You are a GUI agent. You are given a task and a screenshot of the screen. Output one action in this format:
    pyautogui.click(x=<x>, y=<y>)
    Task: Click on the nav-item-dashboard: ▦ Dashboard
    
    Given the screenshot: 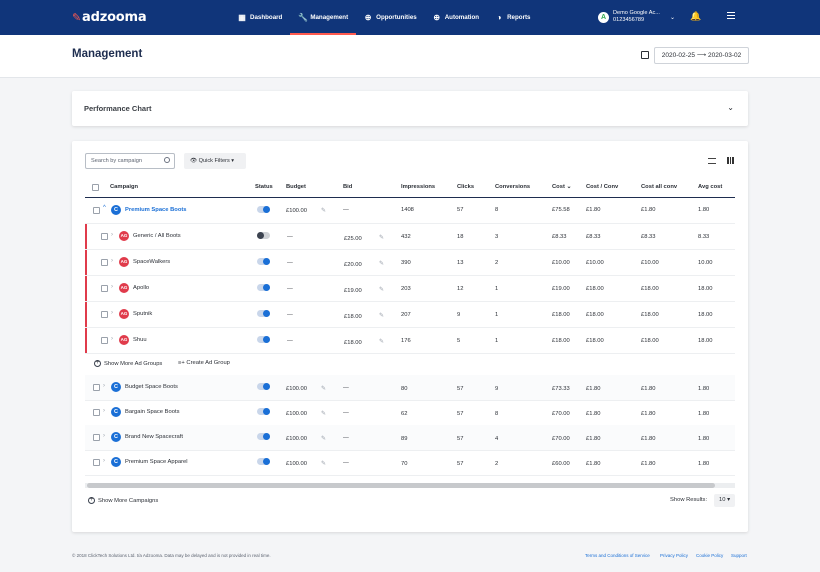 What is the action you would take?
    pyautogui.click(x=260, y=17)
    